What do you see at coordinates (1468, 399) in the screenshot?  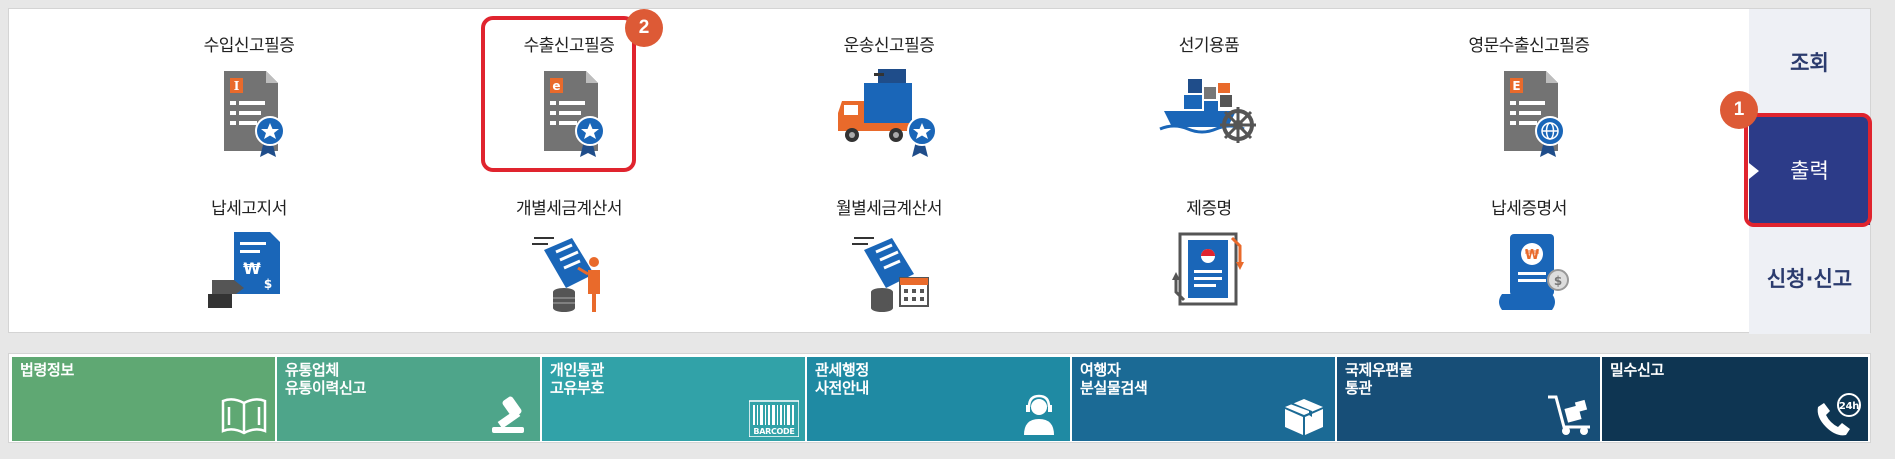 I see `tile-intl-mail: 국제우편물 통관` at bounding box center [1468, 399].